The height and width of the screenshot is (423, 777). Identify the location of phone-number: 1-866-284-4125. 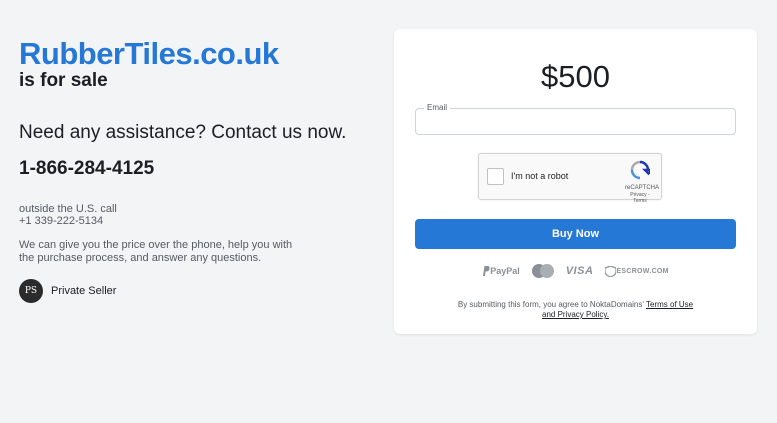
(189, 169).